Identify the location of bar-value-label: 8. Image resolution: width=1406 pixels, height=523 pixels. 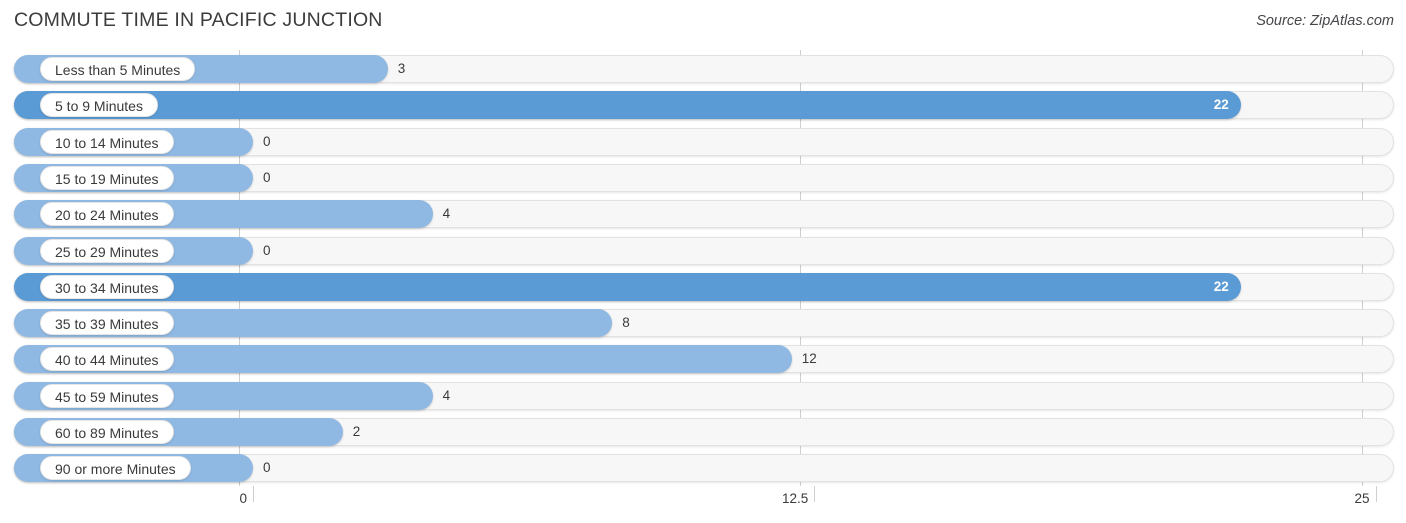
(626, 323).